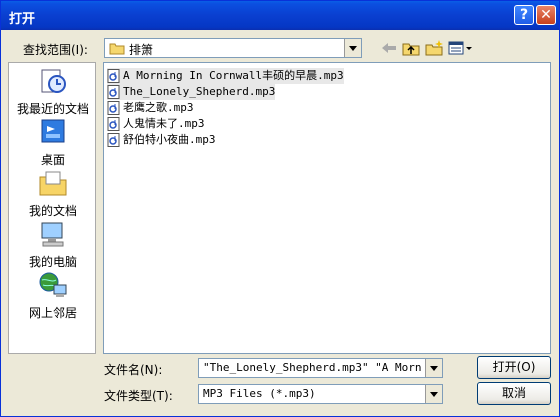 The image size is (560, 417). Describe the element at coordinates (460, 48) in the screenshot. I see `views-menu-icon` at that location.